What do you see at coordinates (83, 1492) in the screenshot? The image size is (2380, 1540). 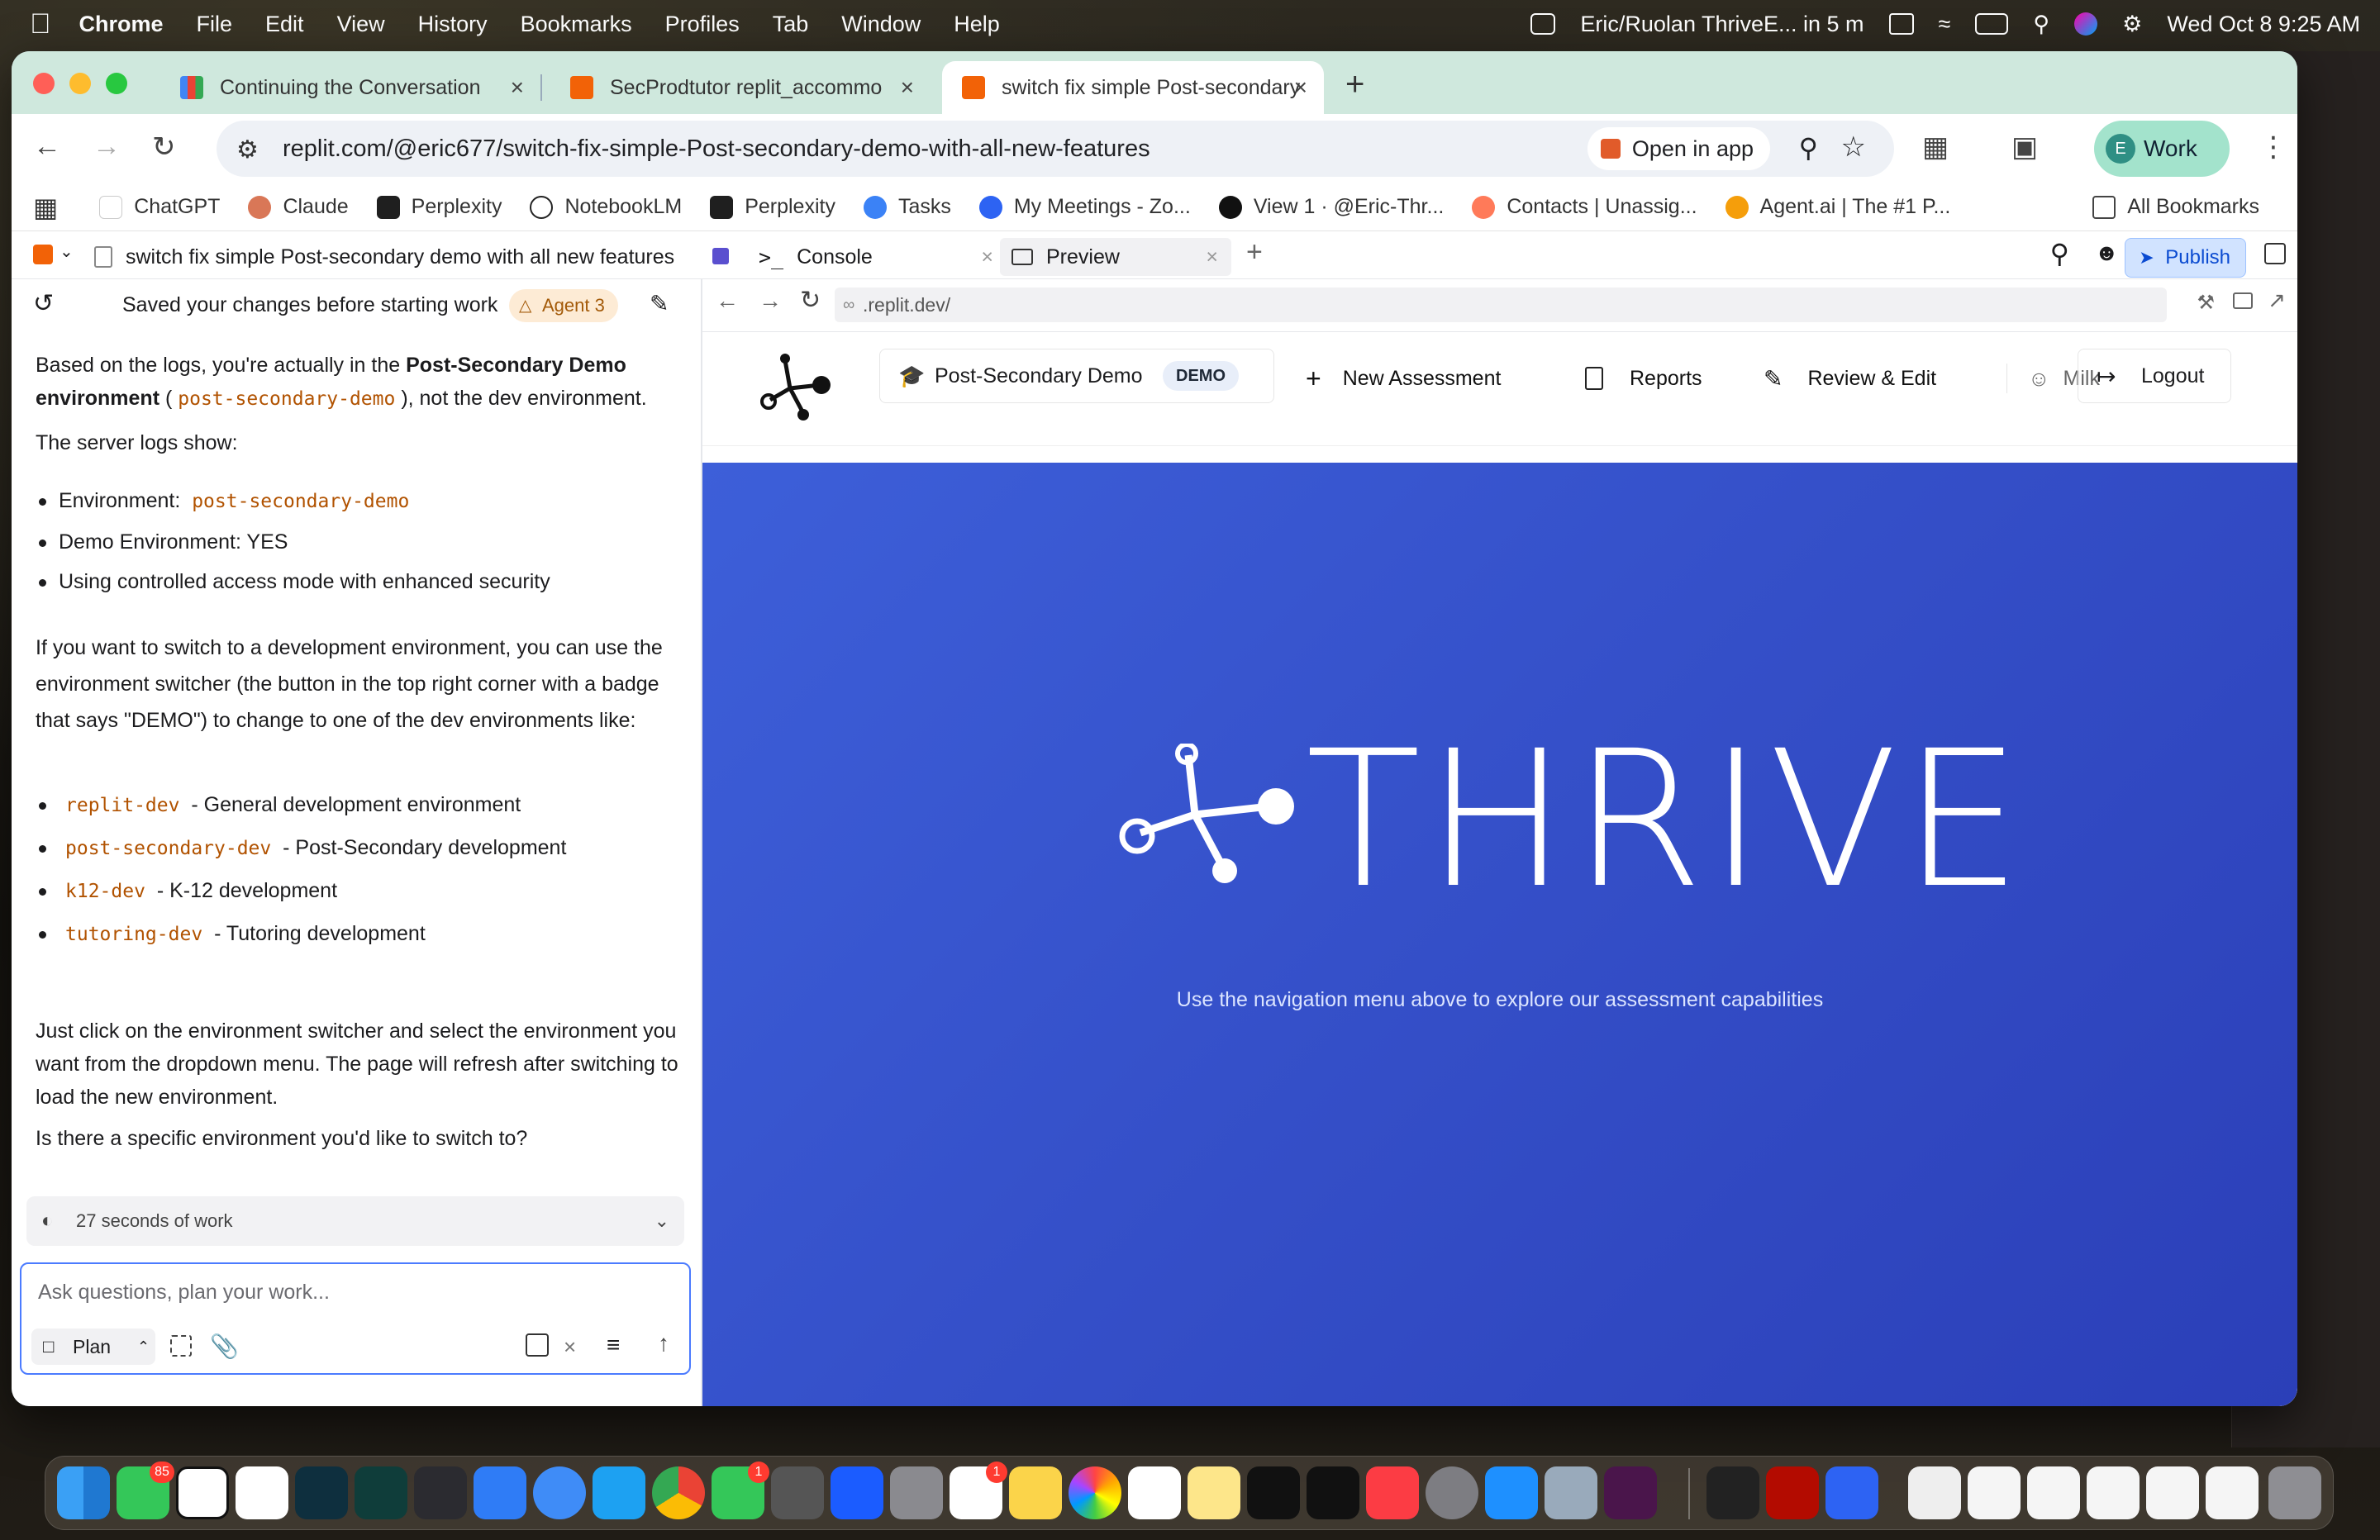 I see `finder-icon` at bounding box center [83, 1492].